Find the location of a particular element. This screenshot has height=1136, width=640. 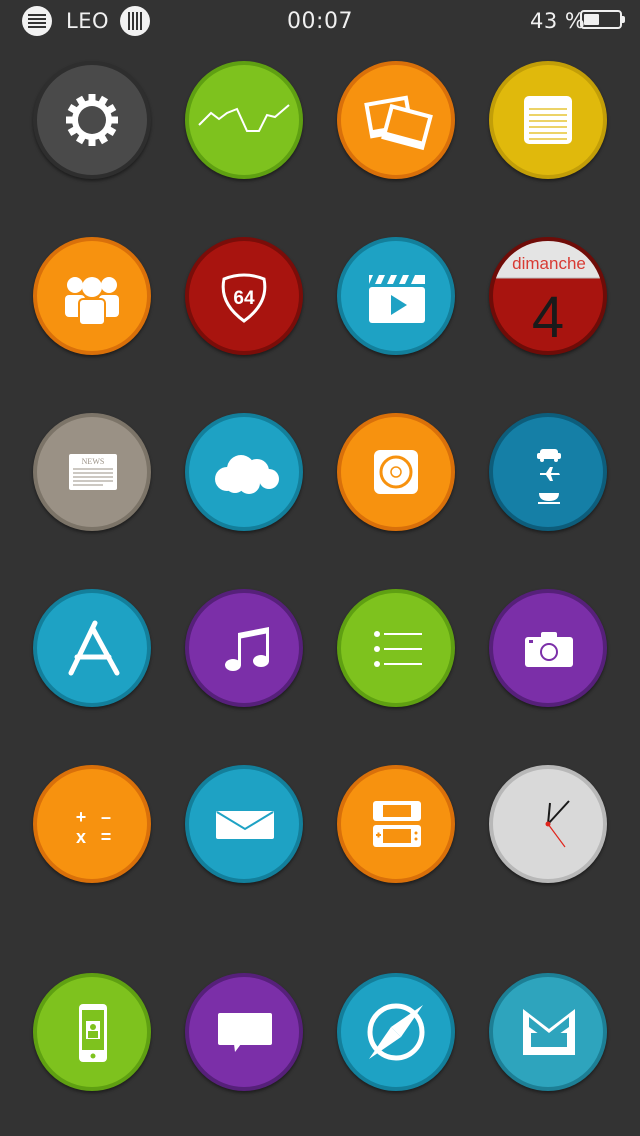

newspaper-icon: NEWS is located at coordinates (93, 472).